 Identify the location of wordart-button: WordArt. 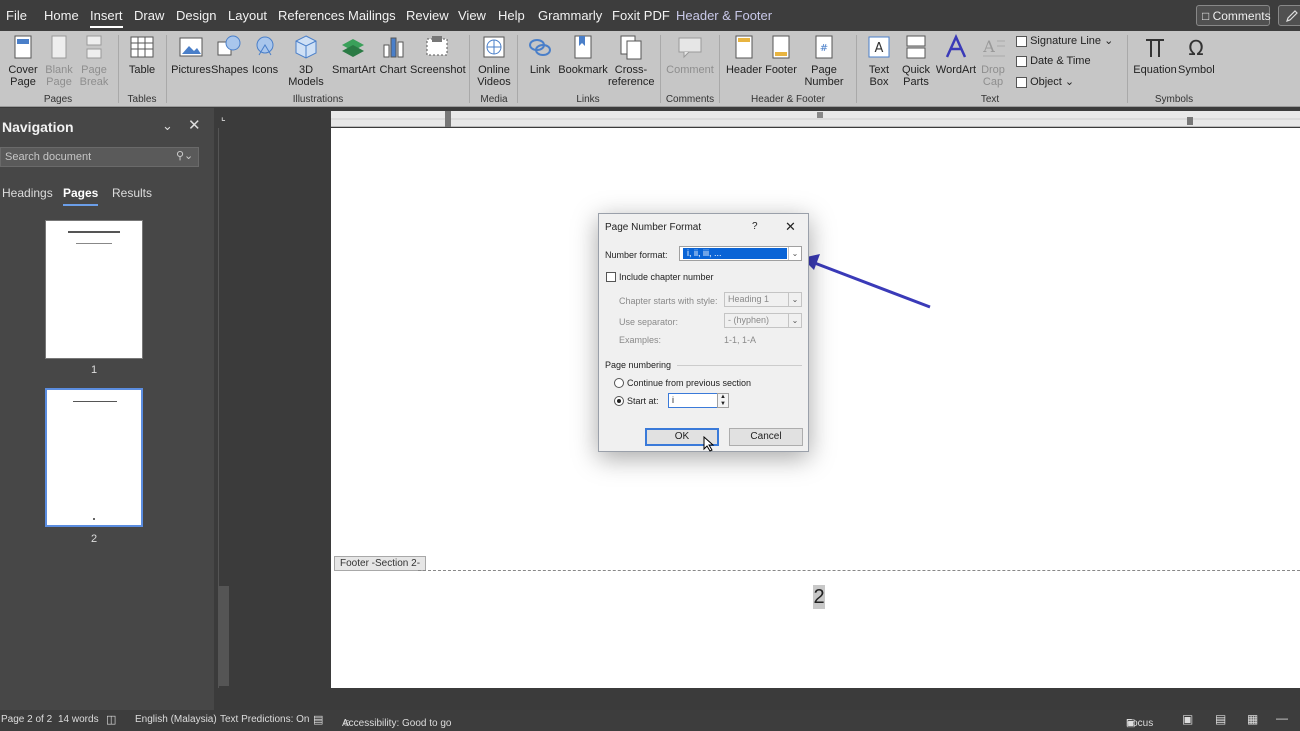
(956, 54).